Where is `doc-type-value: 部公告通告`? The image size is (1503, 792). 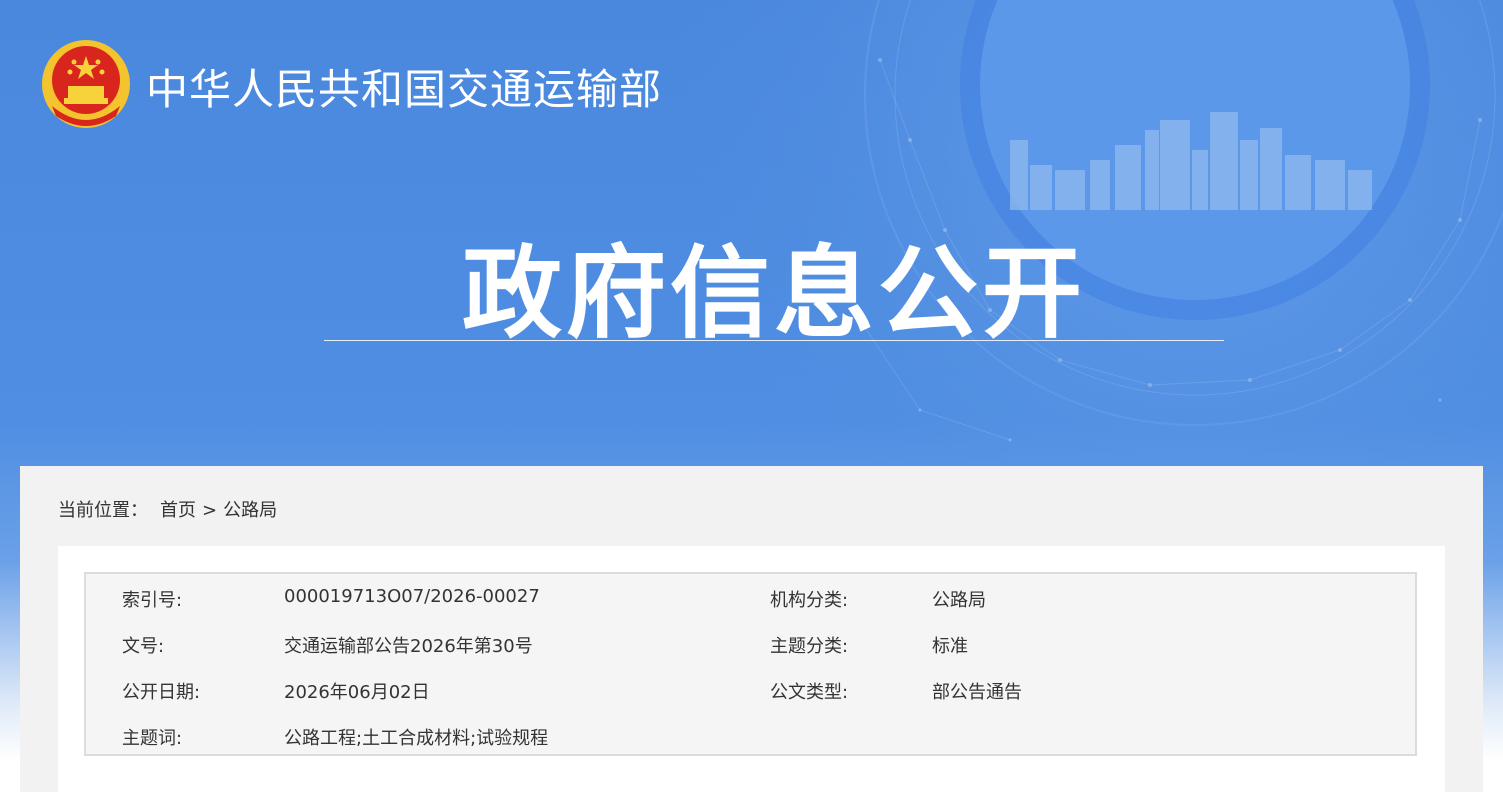
doc-type-value: 部公告通告 is located at coordinates (977, 692).